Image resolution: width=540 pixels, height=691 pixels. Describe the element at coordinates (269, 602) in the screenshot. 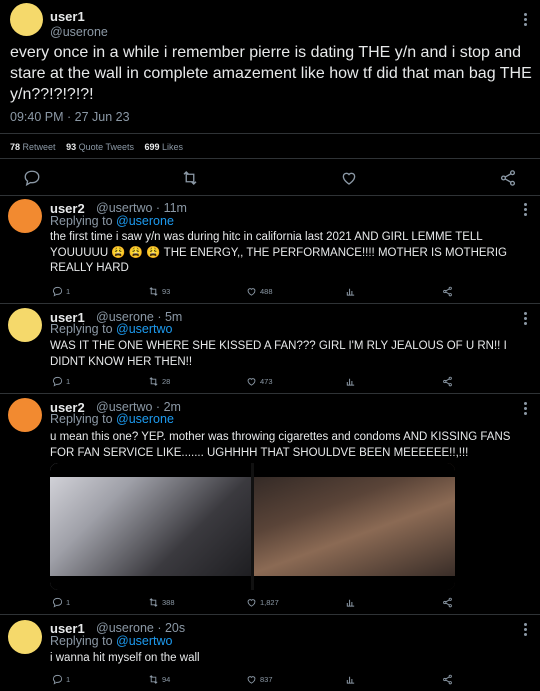

I see `like-count: 1,827` at that location.